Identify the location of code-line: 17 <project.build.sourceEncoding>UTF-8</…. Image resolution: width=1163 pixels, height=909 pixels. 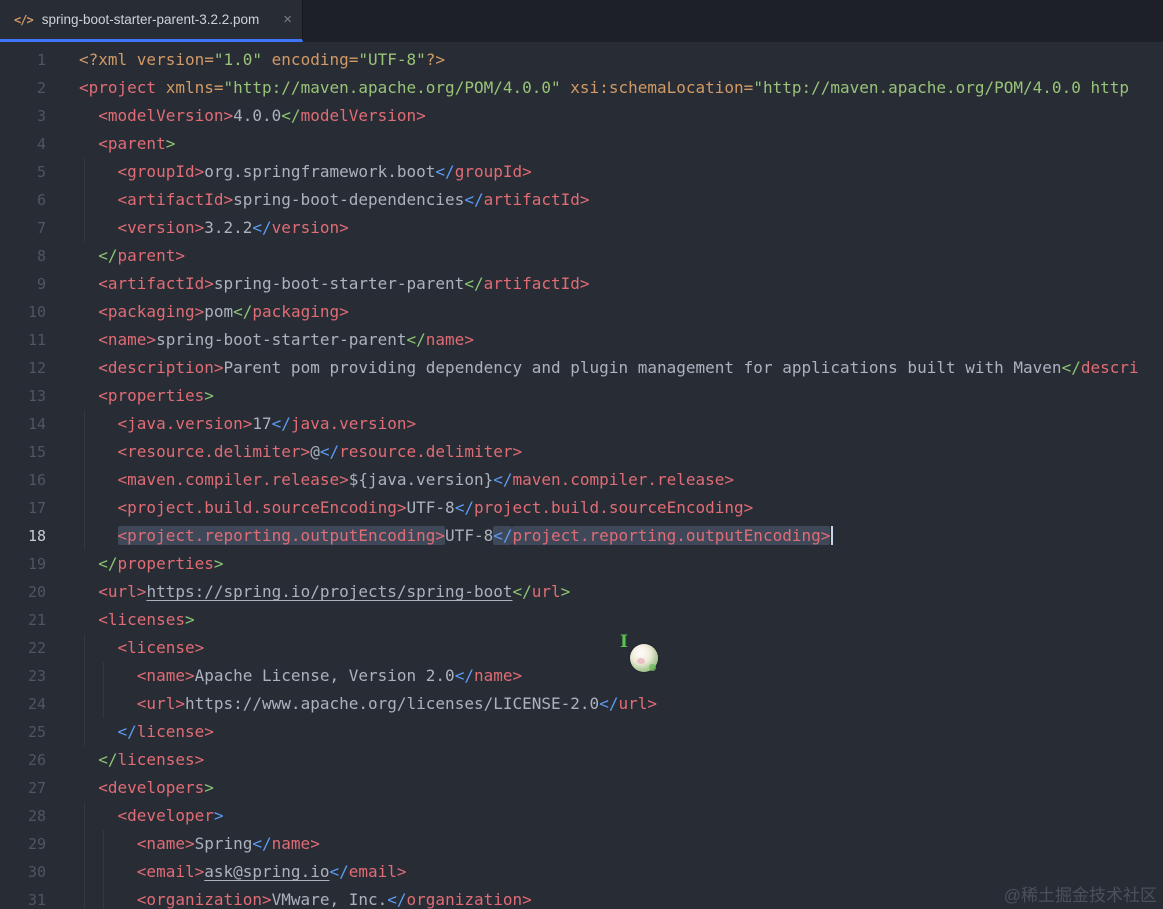
(581, 508).